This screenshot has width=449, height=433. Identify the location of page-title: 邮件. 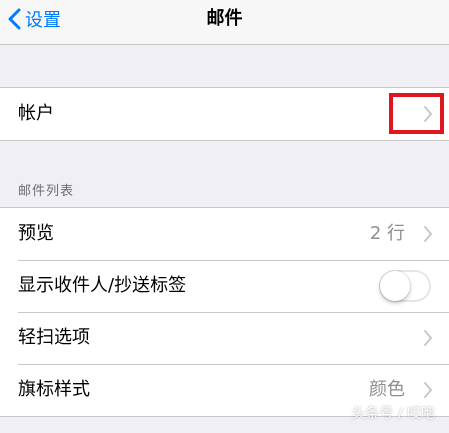
(224, 18).